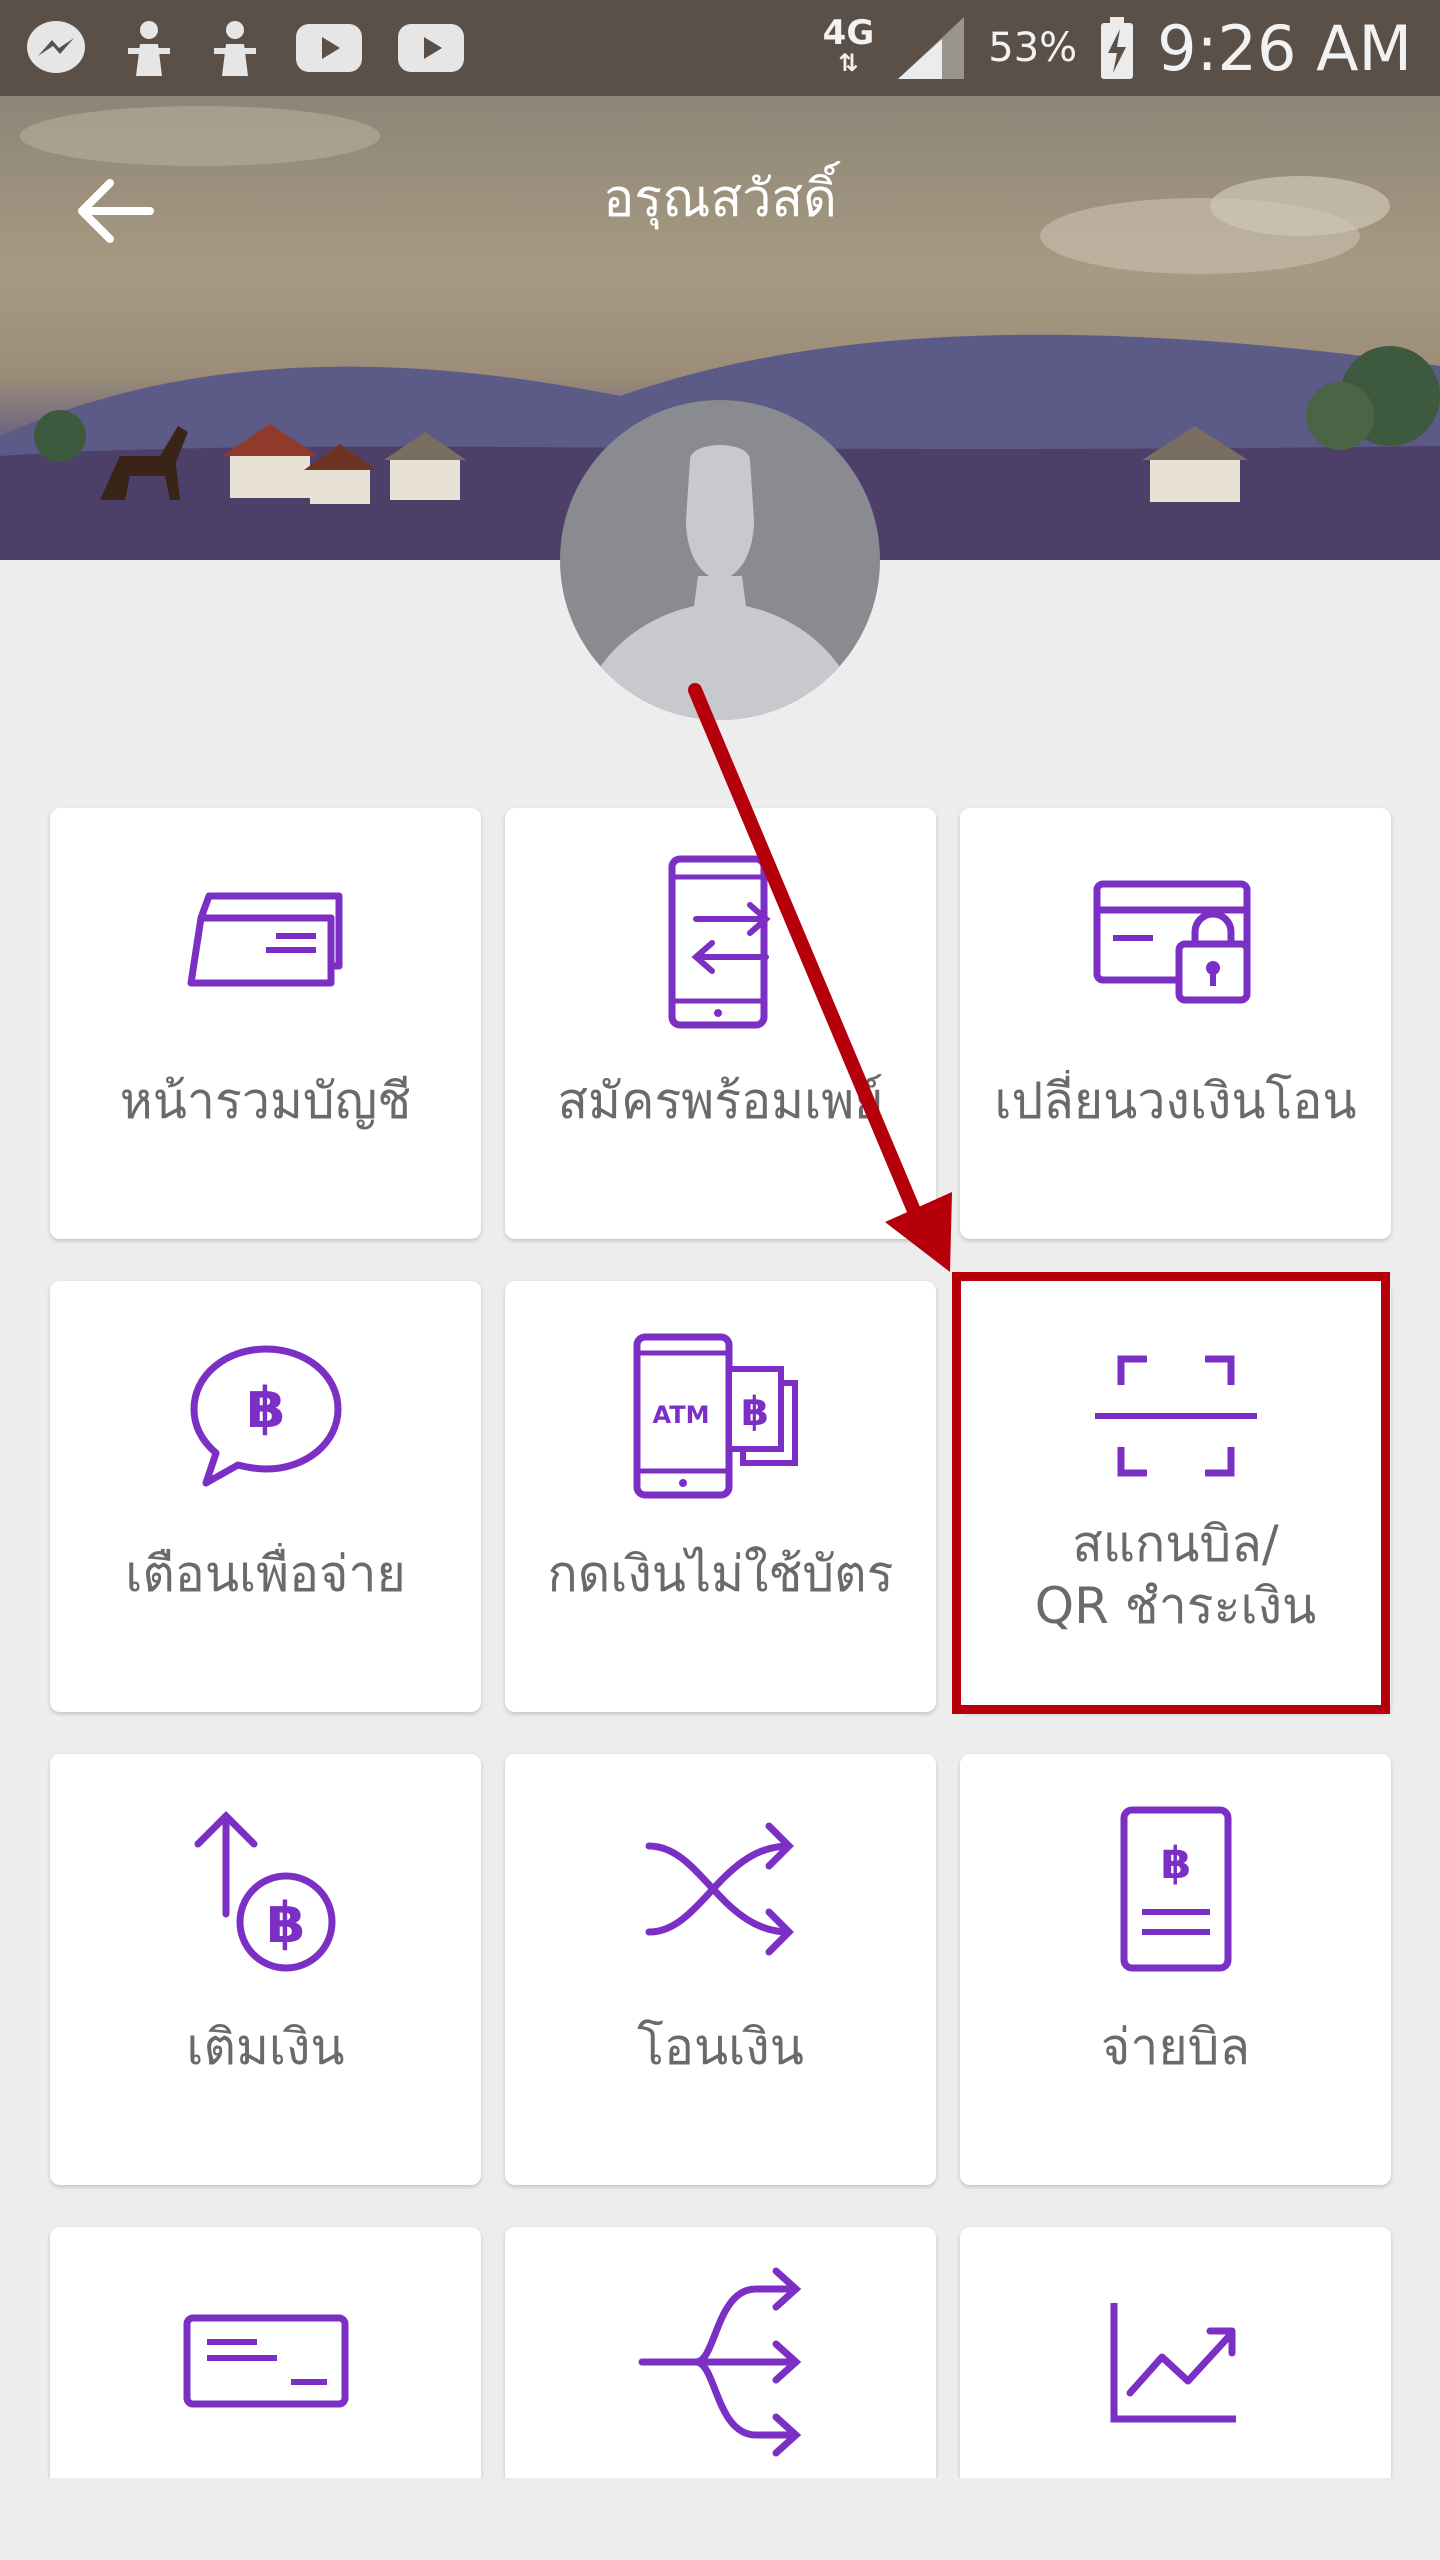 This screenshot has width=1440, height=2560. I want to click on svg-text: ATM, so click(680, 1415).